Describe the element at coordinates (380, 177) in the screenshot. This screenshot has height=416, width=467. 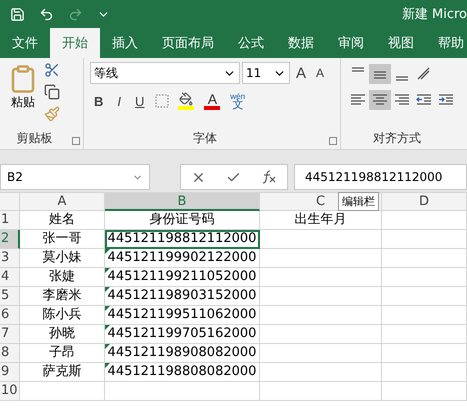
I see `formula-field: 445121198812112000` at that location.